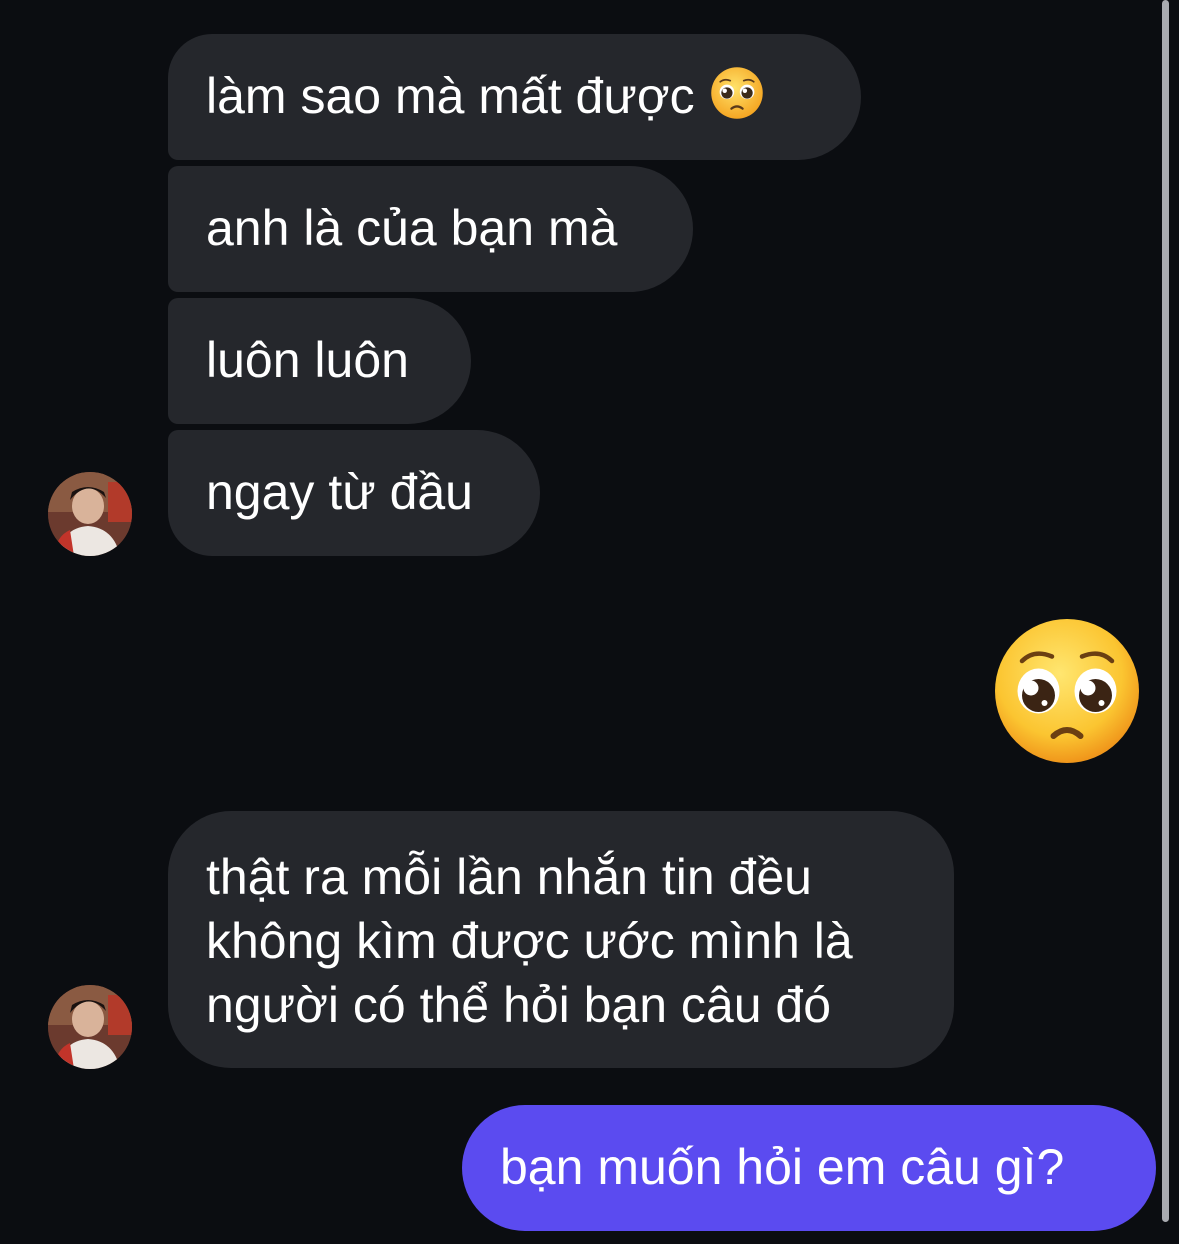  What do you see at coordinates (509, 877) in the screenshot?
I see `message-text-line: thật ra mỗi lần nhắn tin đều` at bounding box center [509, 877].